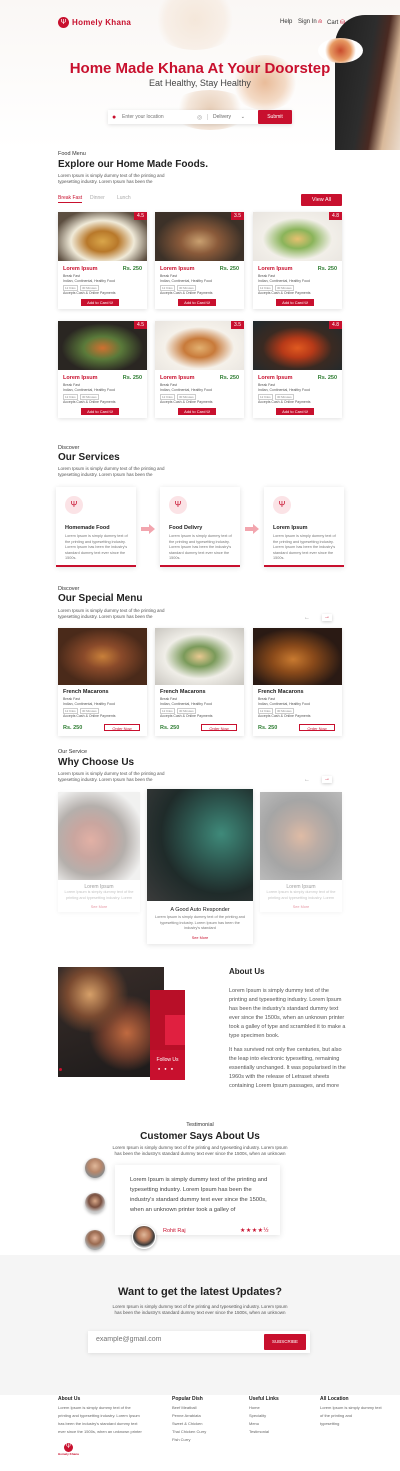 This screenshot has width=400, height=1471. I want to click on footer-dish-link: Sweet & Chicken, so click(189, 1424).